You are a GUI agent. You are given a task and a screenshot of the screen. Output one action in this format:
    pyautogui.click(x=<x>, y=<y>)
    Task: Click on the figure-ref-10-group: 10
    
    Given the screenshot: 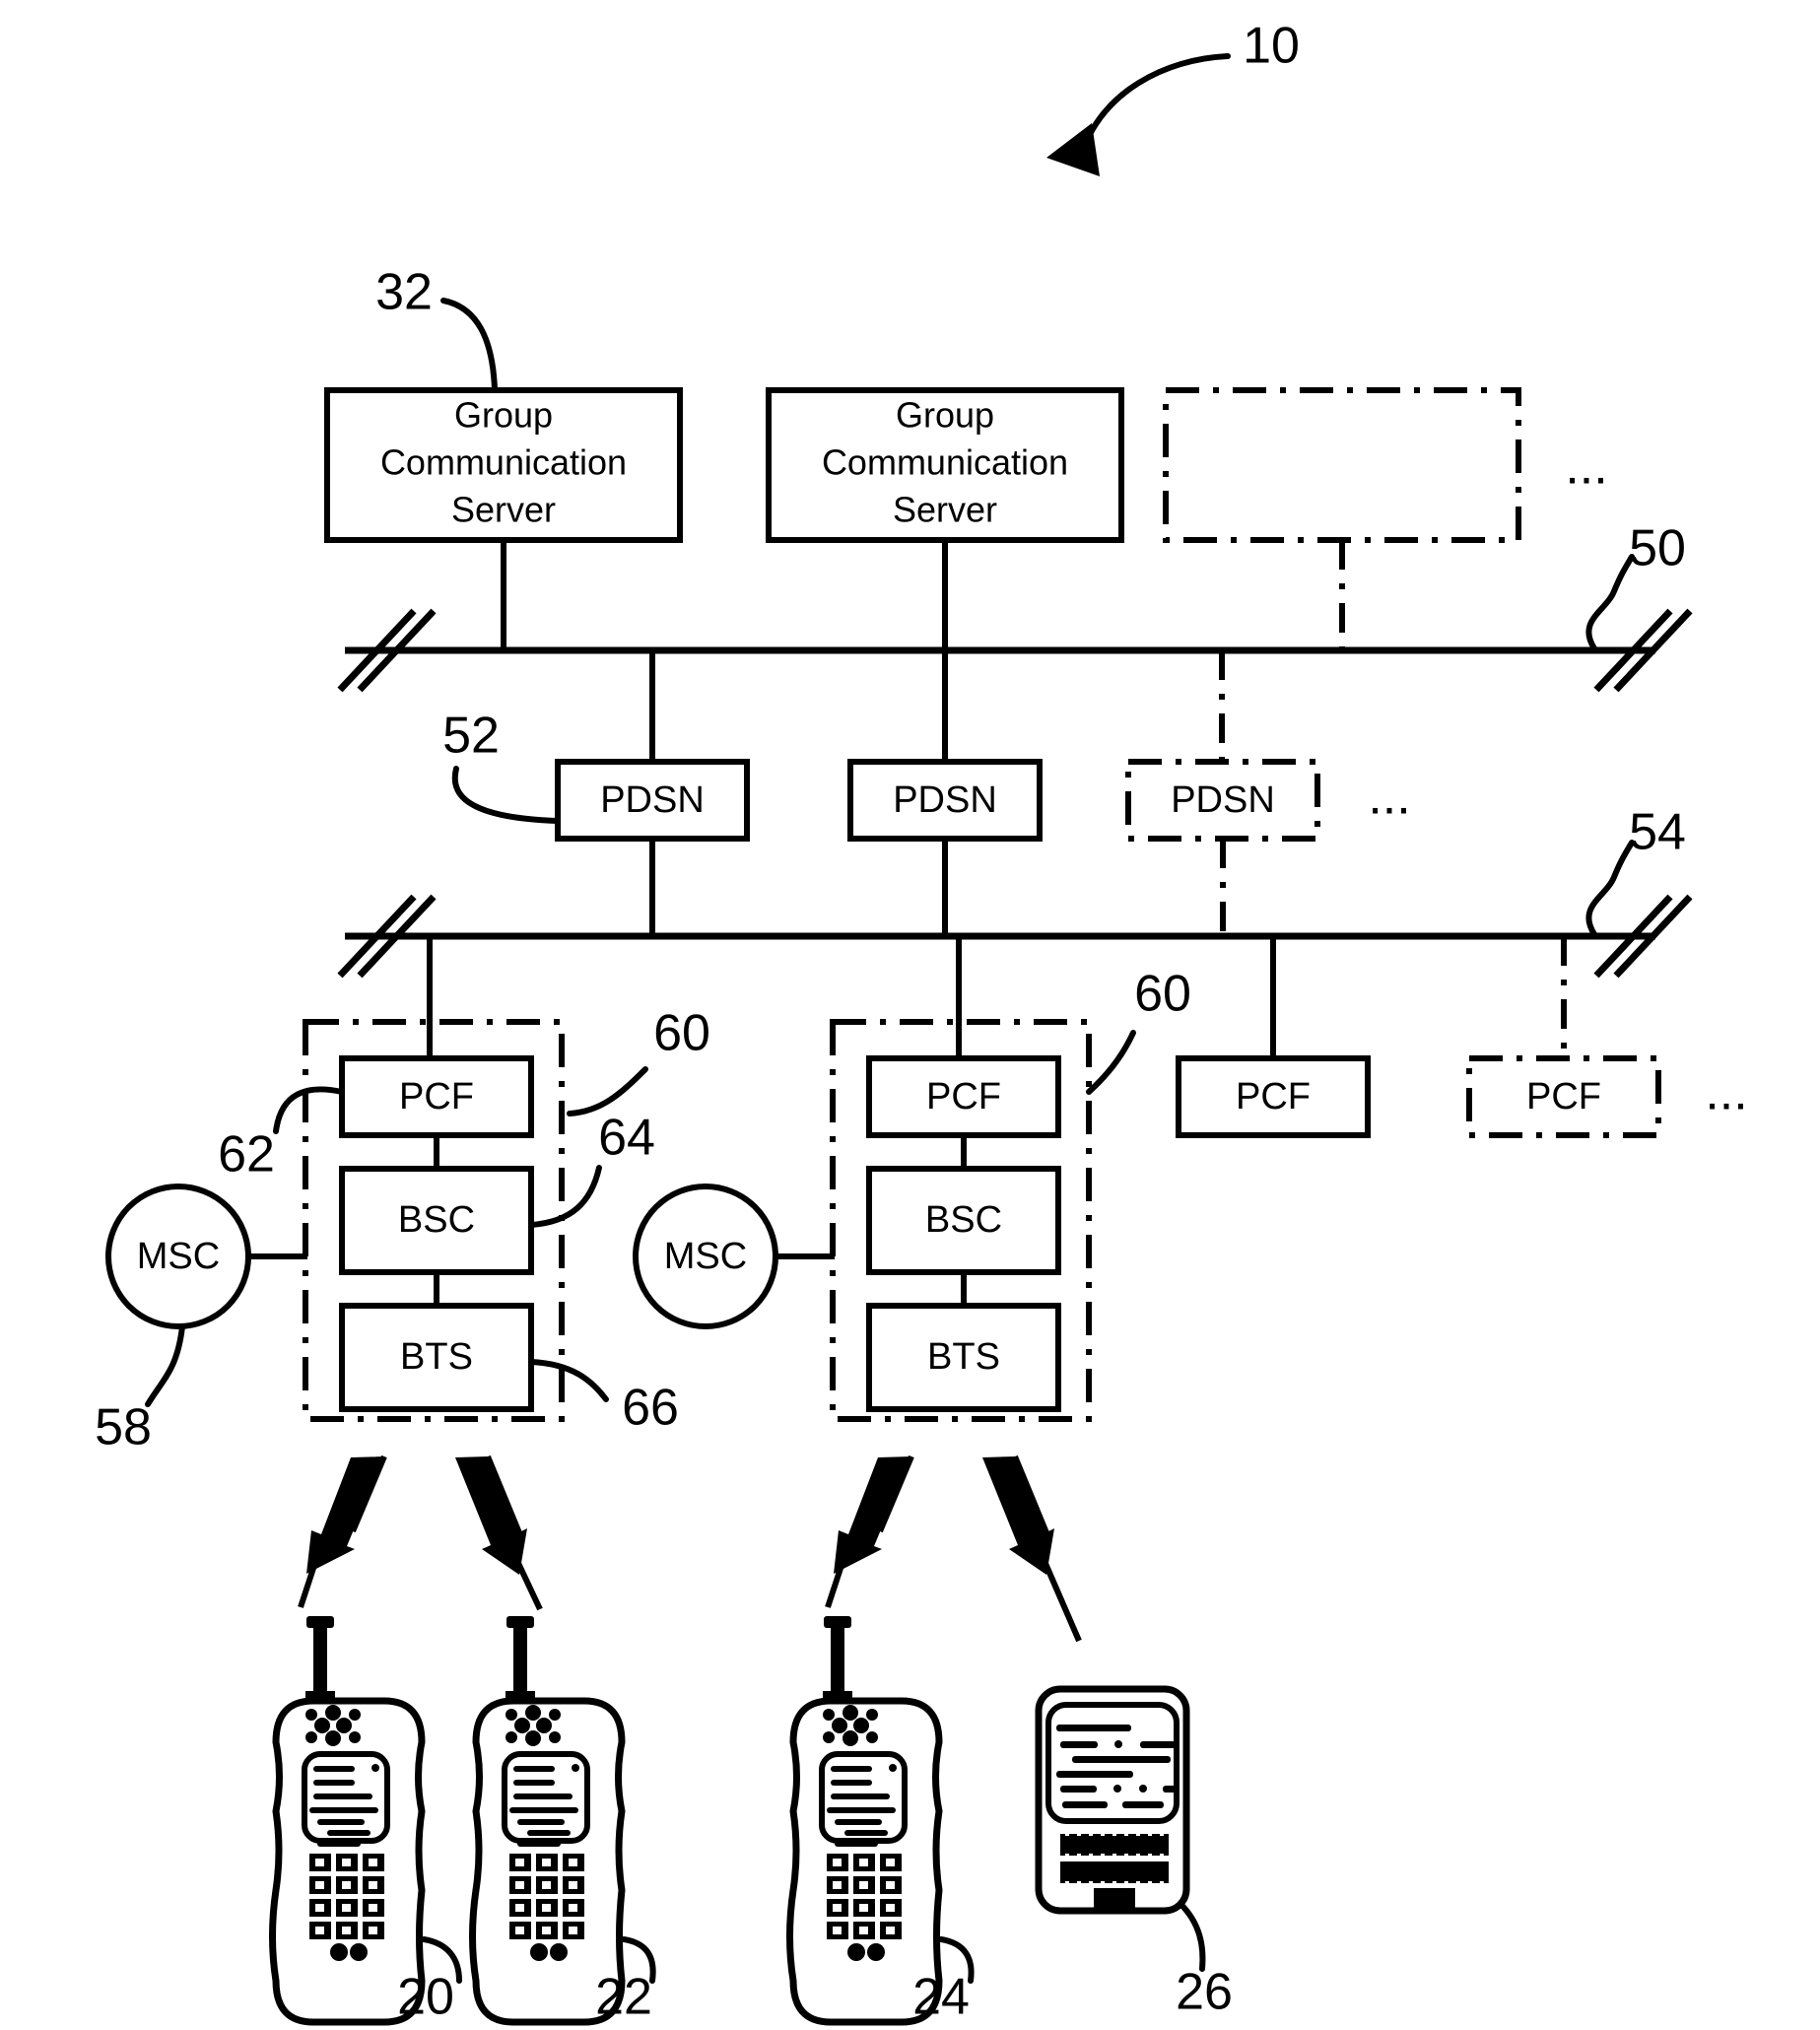 What is the action you would take?
    pyautogui.click(x=1173, y=97)
    